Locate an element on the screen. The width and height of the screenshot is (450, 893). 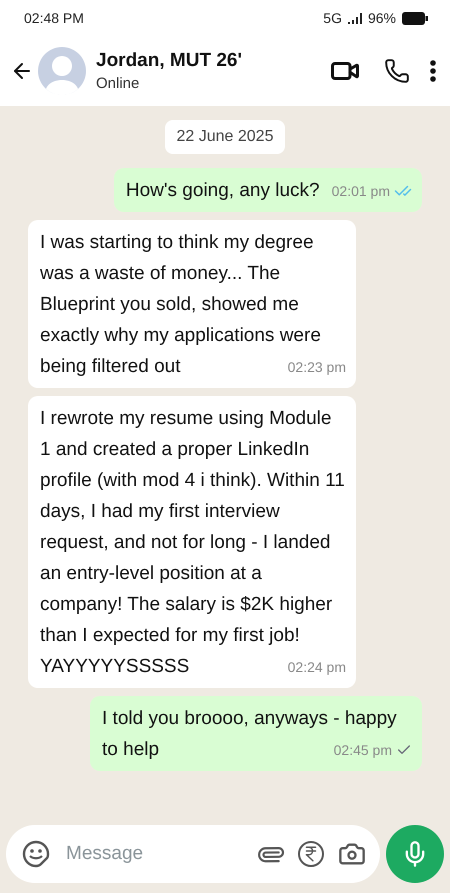
message-time: 02:23 pm is located at coordinates (317, 367).